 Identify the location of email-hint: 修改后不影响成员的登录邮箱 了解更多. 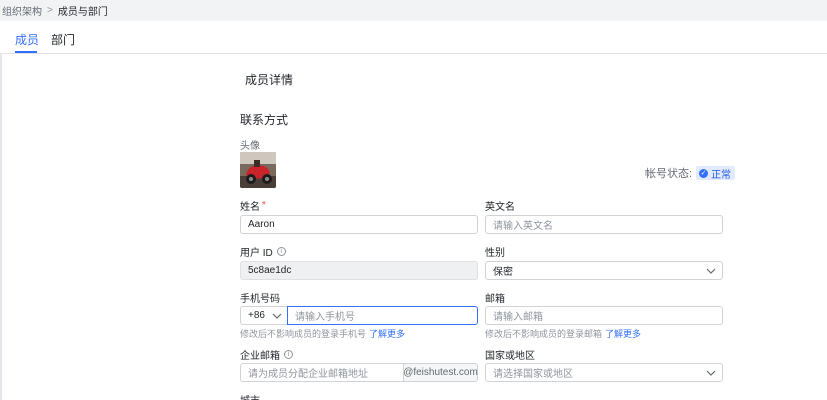
(563, 333).